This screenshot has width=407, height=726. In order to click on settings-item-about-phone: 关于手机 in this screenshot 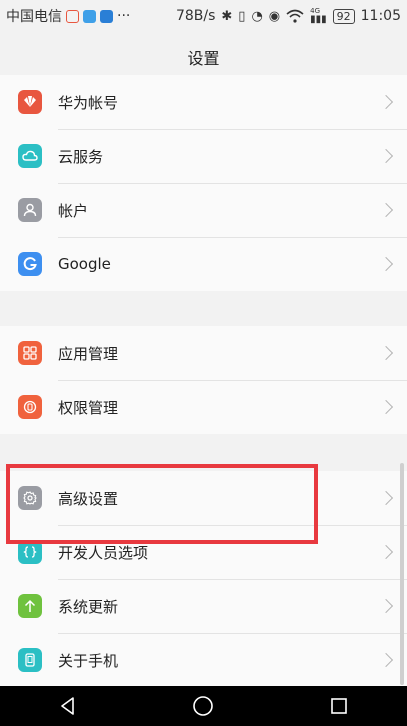, I will do `click(203, 660)`.